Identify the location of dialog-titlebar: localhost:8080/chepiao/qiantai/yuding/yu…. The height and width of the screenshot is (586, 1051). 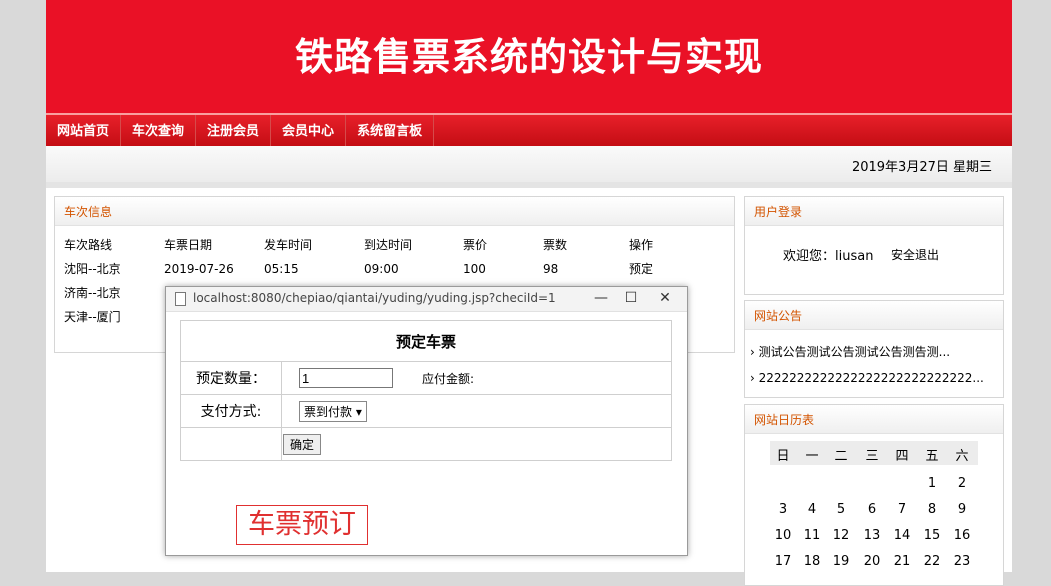
(426, 299).